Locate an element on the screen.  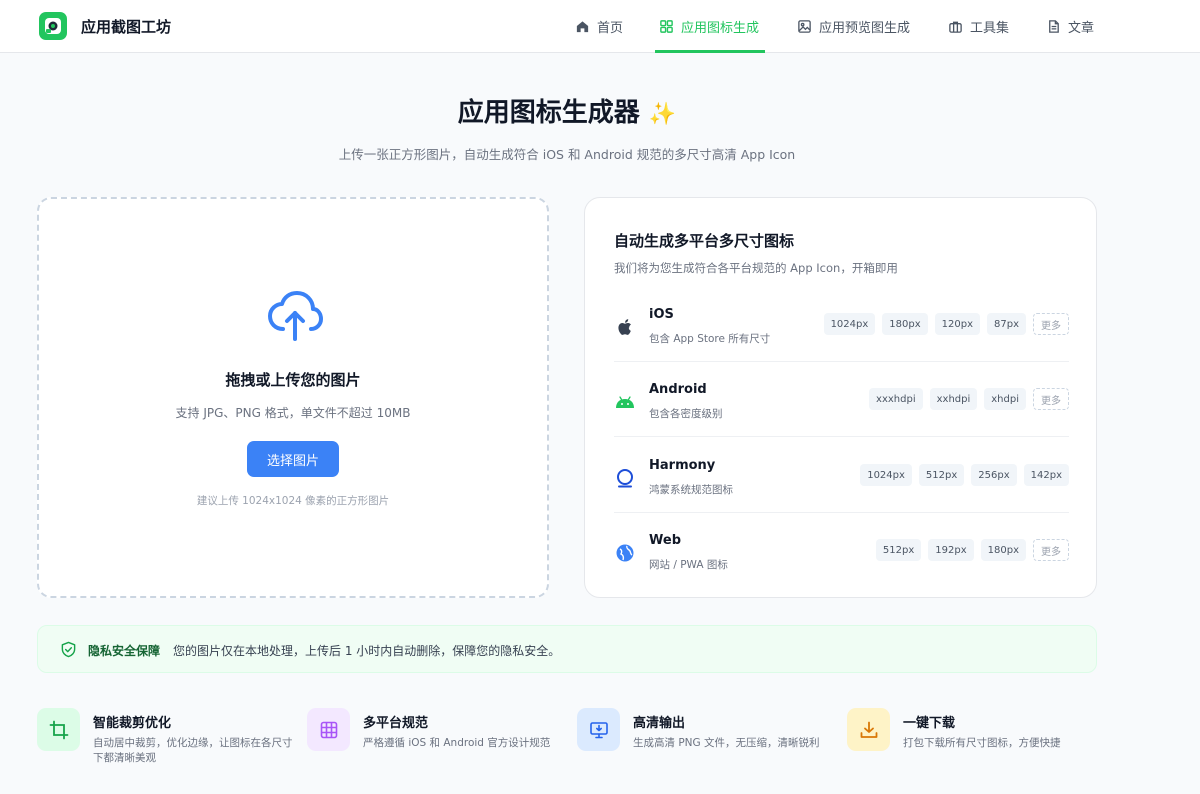
nav-articles: 文章 is located at coordinates (1070, 26).